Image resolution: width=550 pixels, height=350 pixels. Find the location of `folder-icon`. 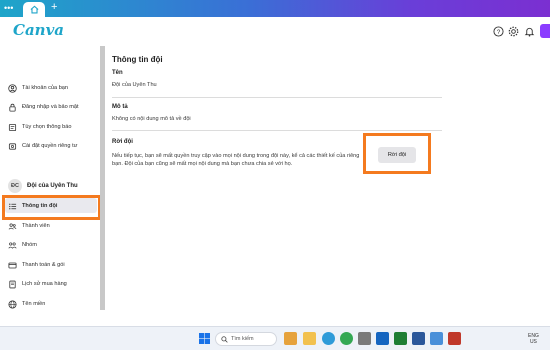

folder-icon is located at coordinates (309, 338).